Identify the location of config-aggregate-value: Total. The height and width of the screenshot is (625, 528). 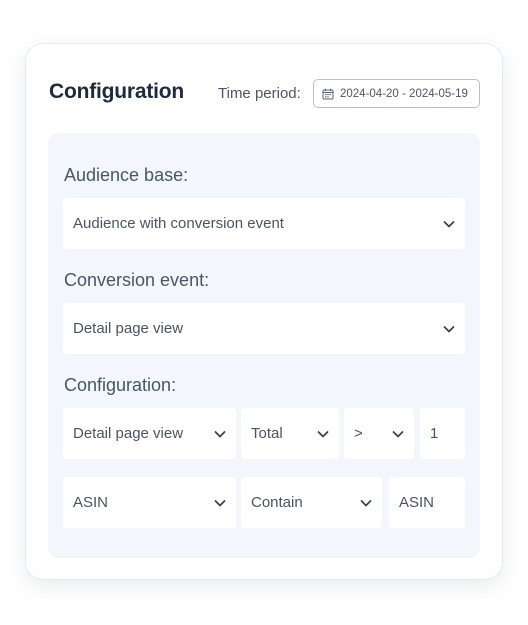
(267, 433).